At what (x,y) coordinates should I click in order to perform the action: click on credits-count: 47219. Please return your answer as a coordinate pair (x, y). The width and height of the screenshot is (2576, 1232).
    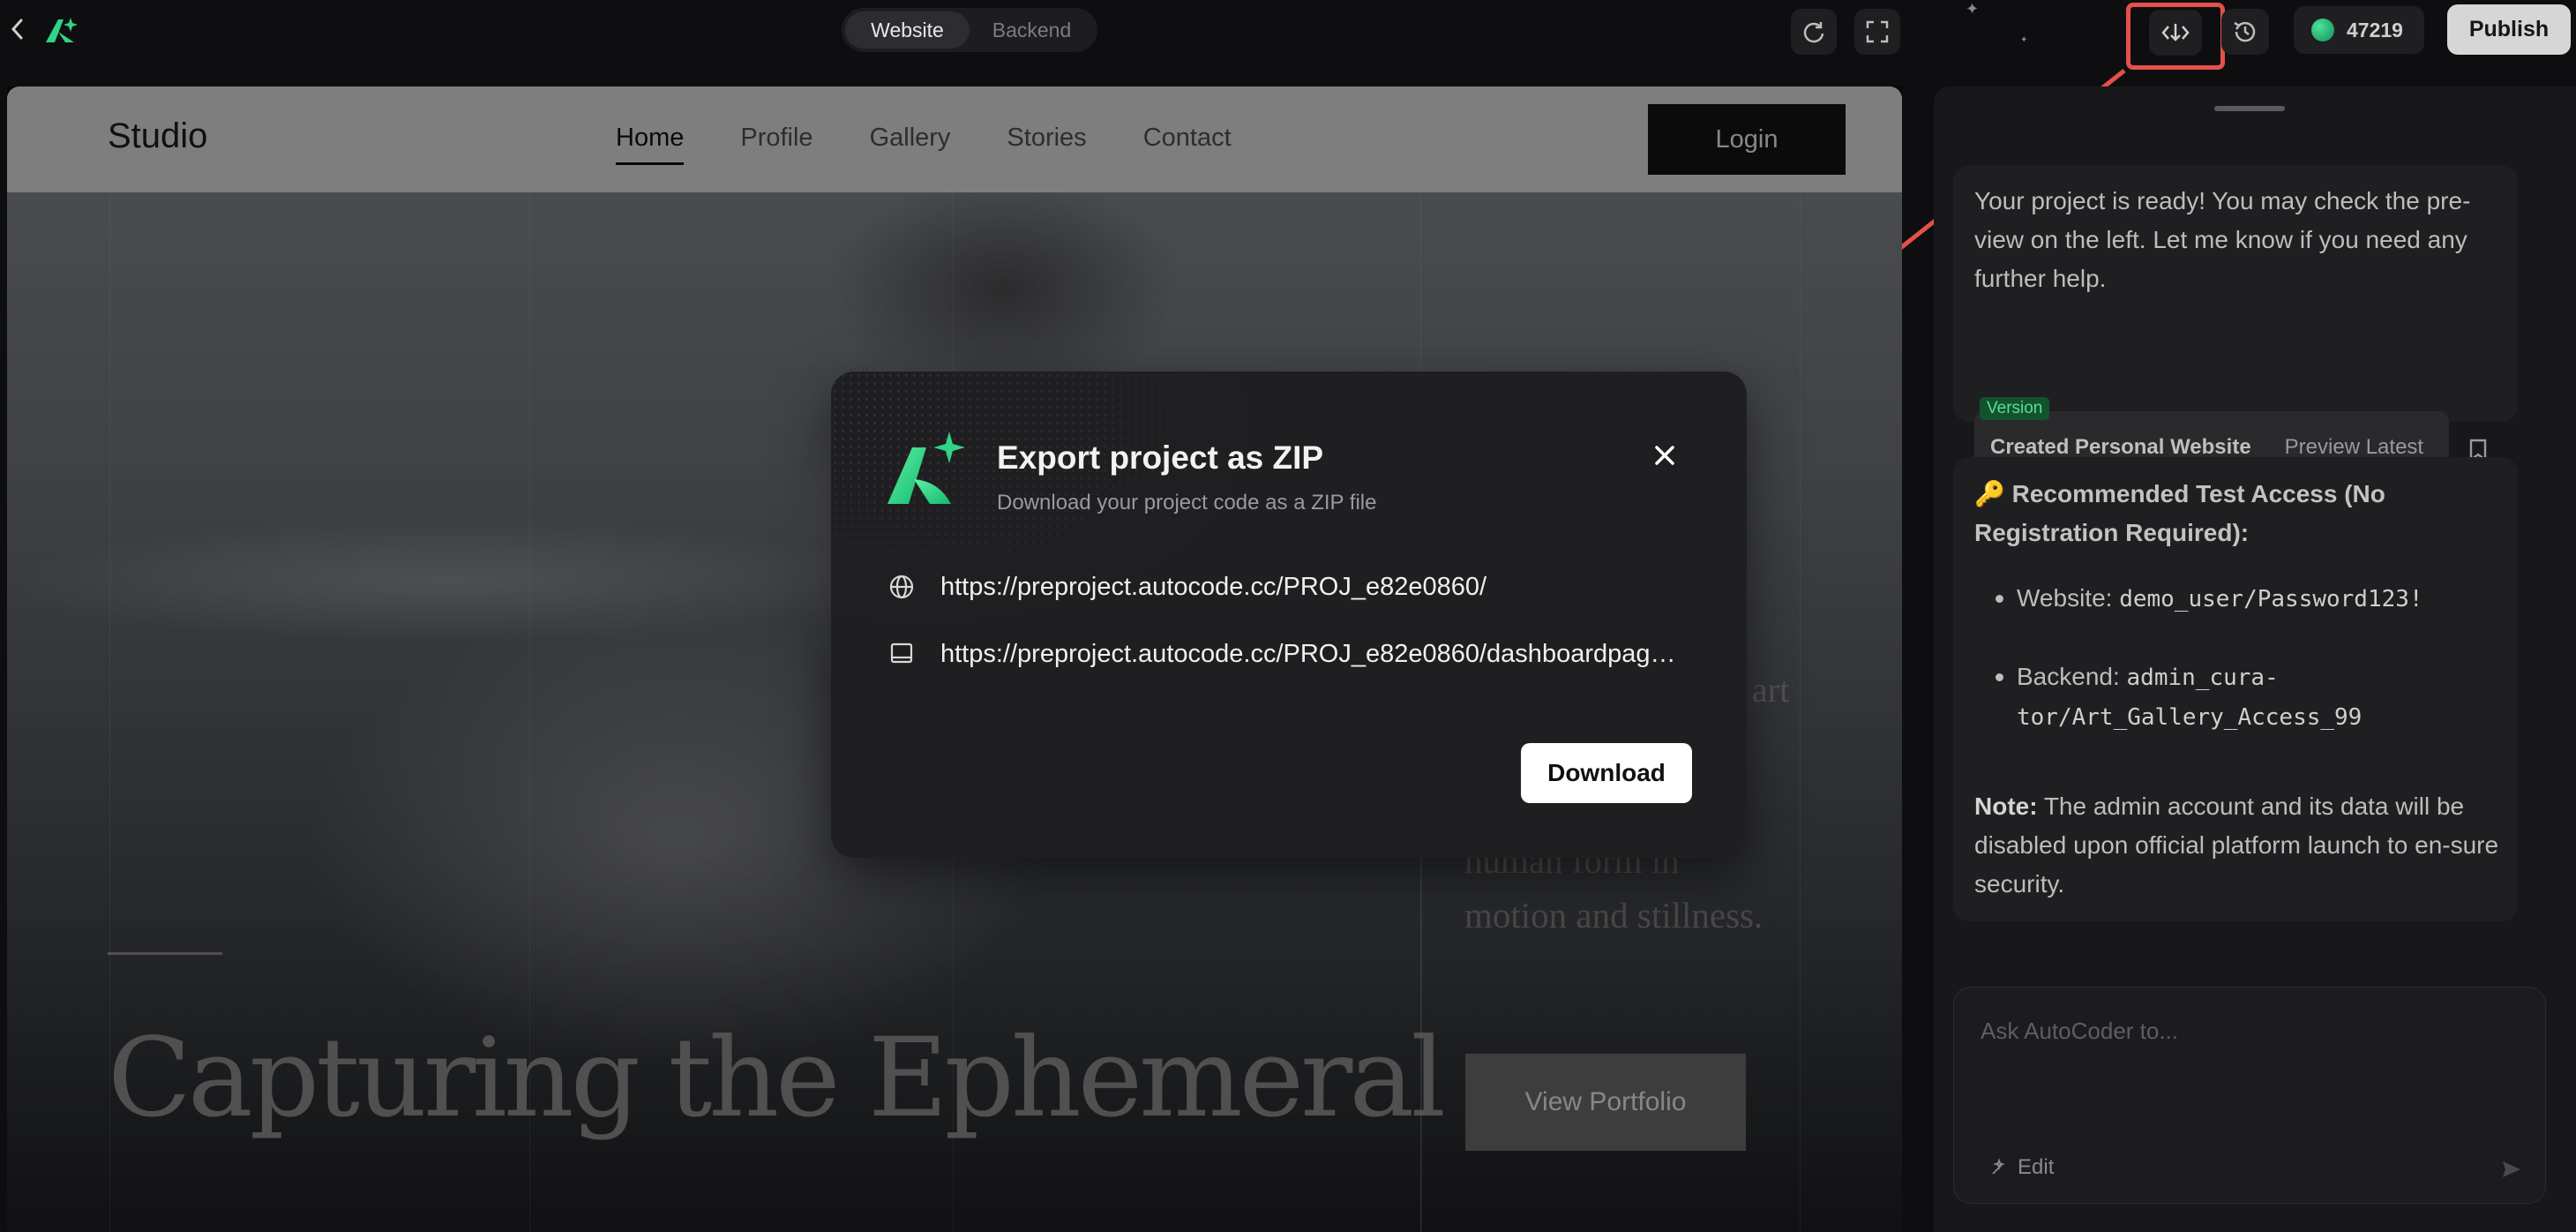
    Looking at the image, I should click on (2375, 29).